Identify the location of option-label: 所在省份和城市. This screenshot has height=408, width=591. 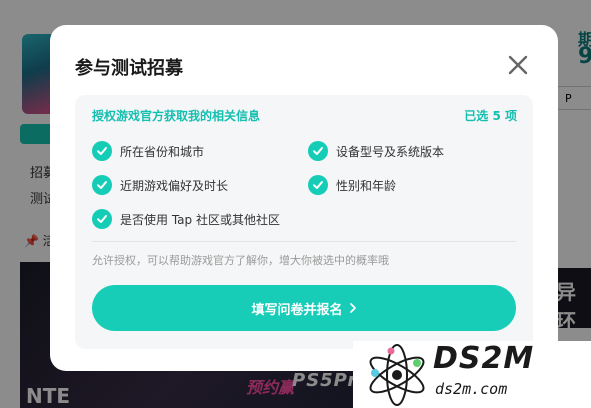
(162, 151).